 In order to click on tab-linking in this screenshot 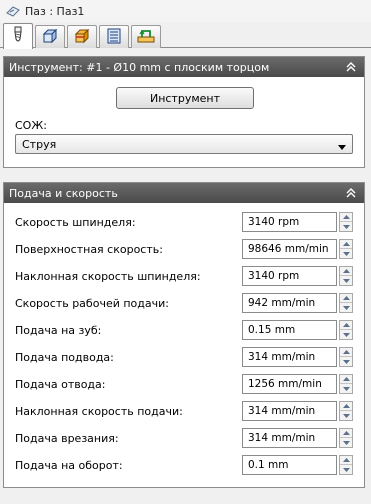, I will do `click(146, 36)`.